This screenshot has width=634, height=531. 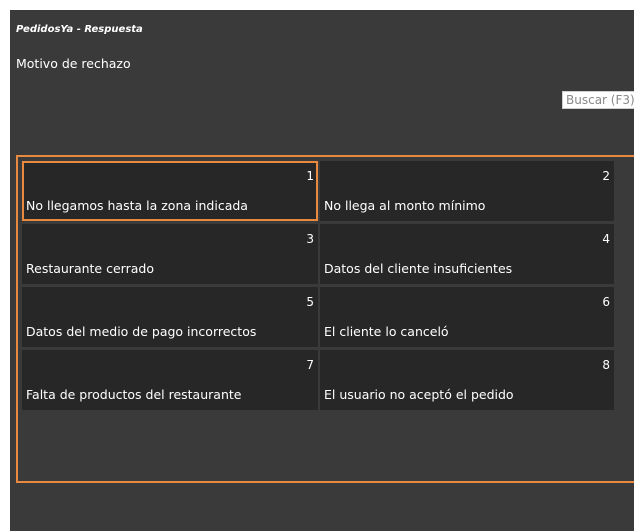 What do you see at coordinates (310, 176) in the screenshot?
I see `reason-number: 1` at bounding box center [310, 176].